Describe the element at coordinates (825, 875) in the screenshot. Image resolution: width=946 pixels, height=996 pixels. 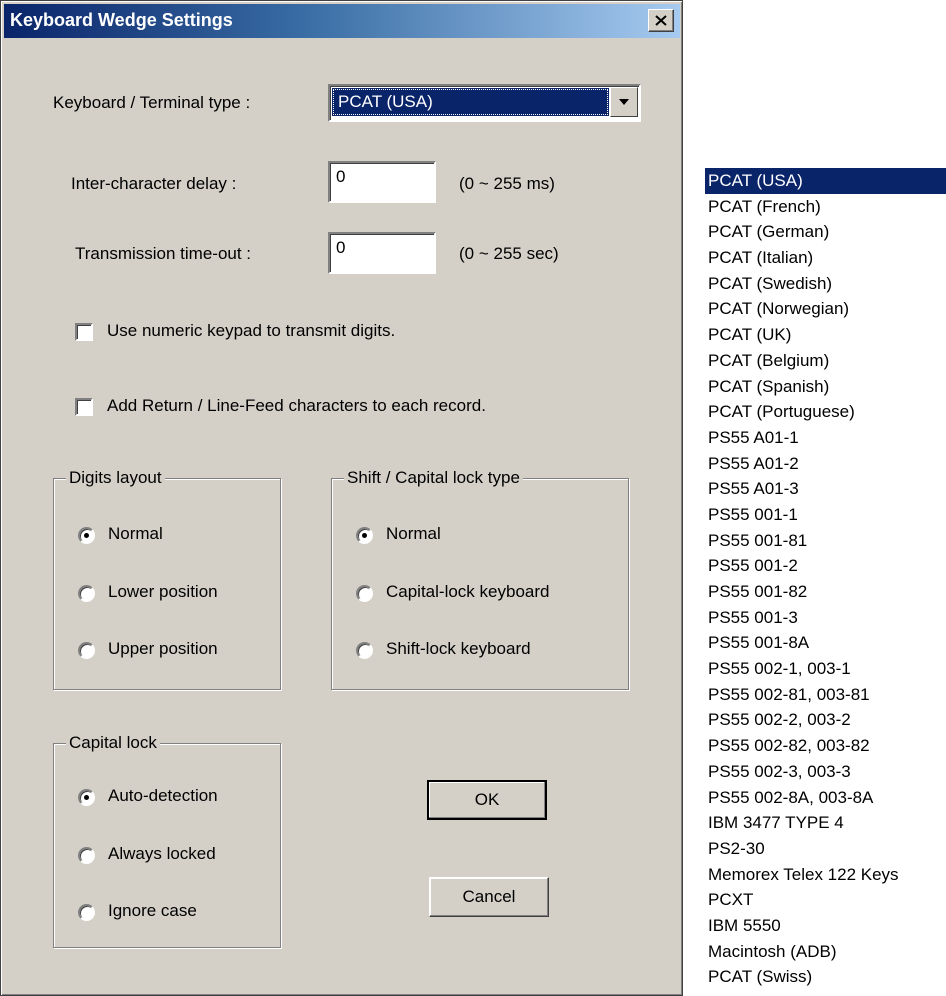
I see `dropdown-option: Memorex Telex 122 Keys` at that location.